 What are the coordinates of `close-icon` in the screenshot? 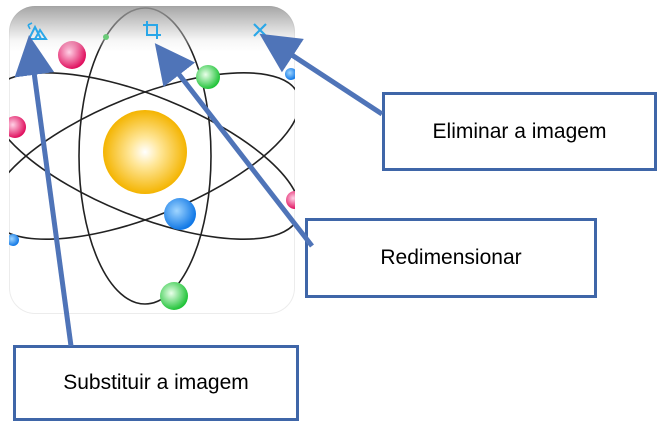 It's located at (260, 30).